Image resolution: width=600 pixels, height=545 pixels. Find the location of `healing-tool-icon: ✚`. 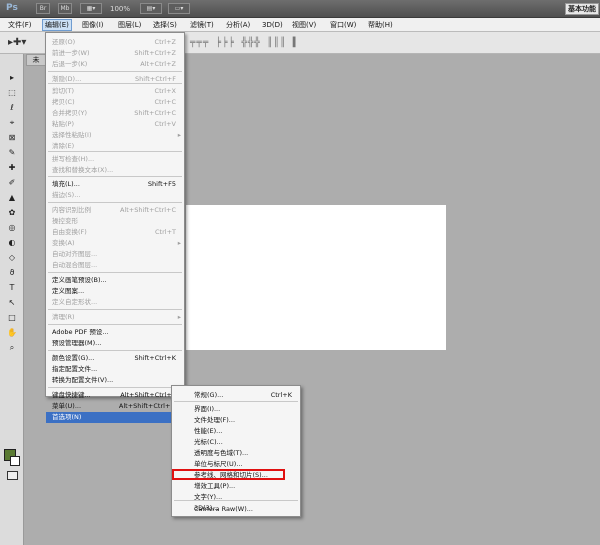

healing-tool-icon: ✚ is located at coordinates (12, 168).